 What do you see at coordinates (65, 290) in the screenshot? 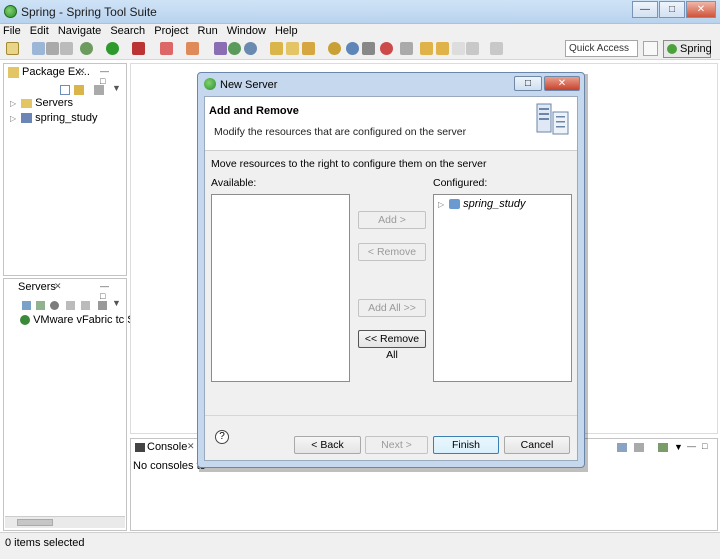
I see `servers-tab: Servers ✕ —□` at bounding box center [65, 290].